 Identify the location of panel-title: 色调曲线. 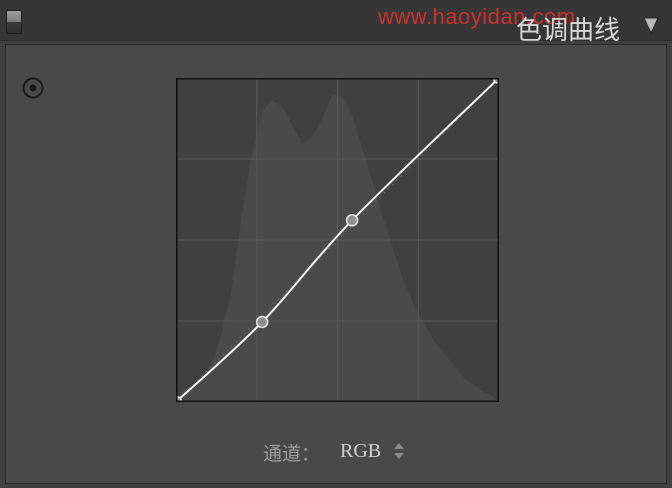
(567, 31).